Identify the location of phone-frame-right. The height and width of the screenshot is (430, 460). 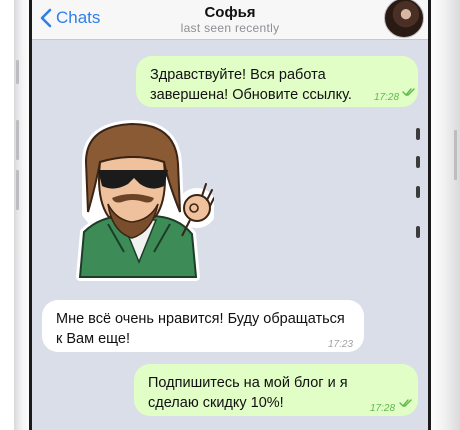
(444, 215).